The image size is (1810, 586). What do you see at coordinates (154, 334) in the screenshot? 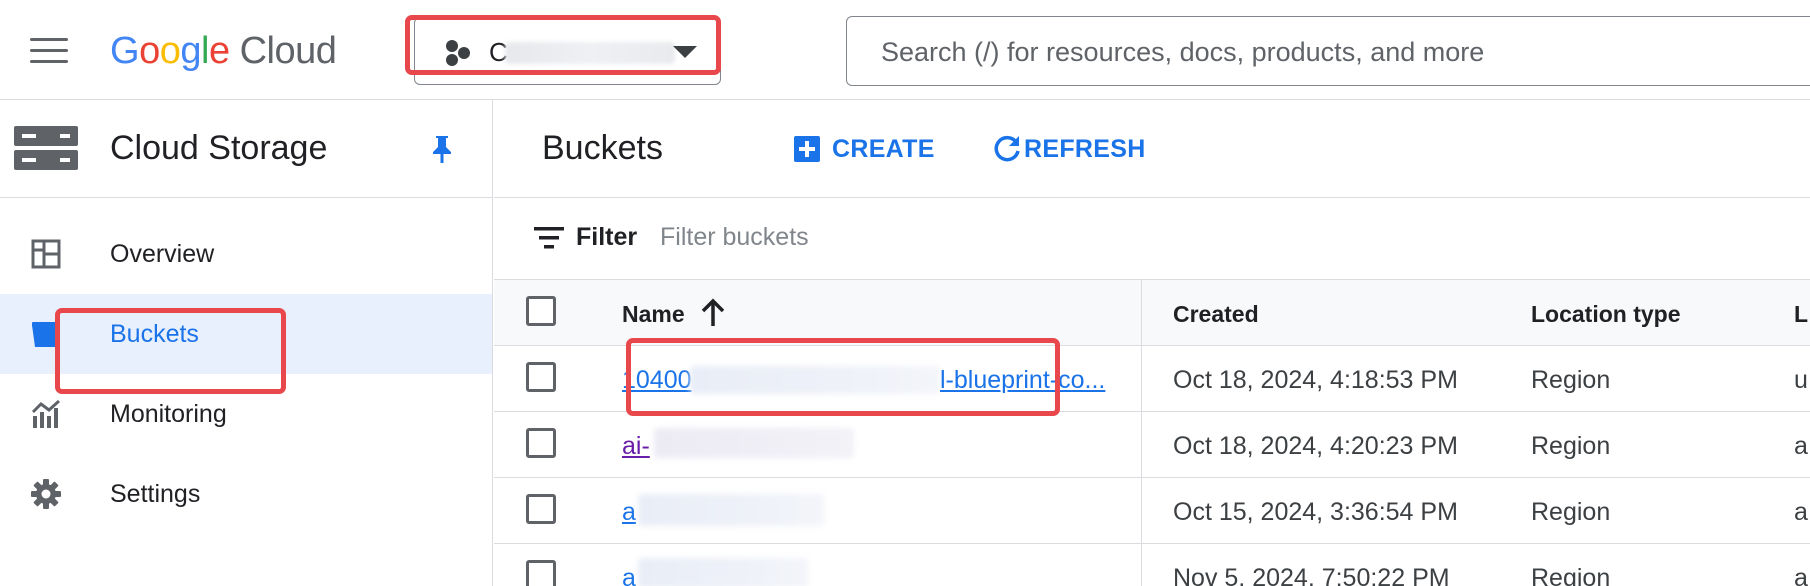
I see `sidebar-item-label: Buckets` at bounding box center [154, 334].